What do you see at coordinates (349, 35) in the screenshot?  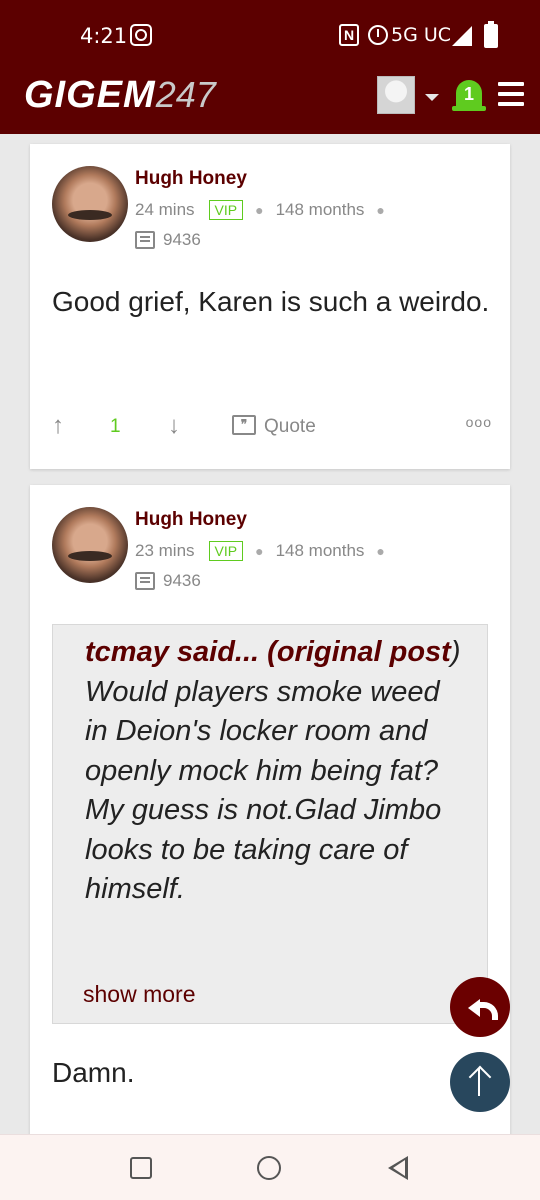 I see `nfc-icon: N` at bounding box center [349, 35].